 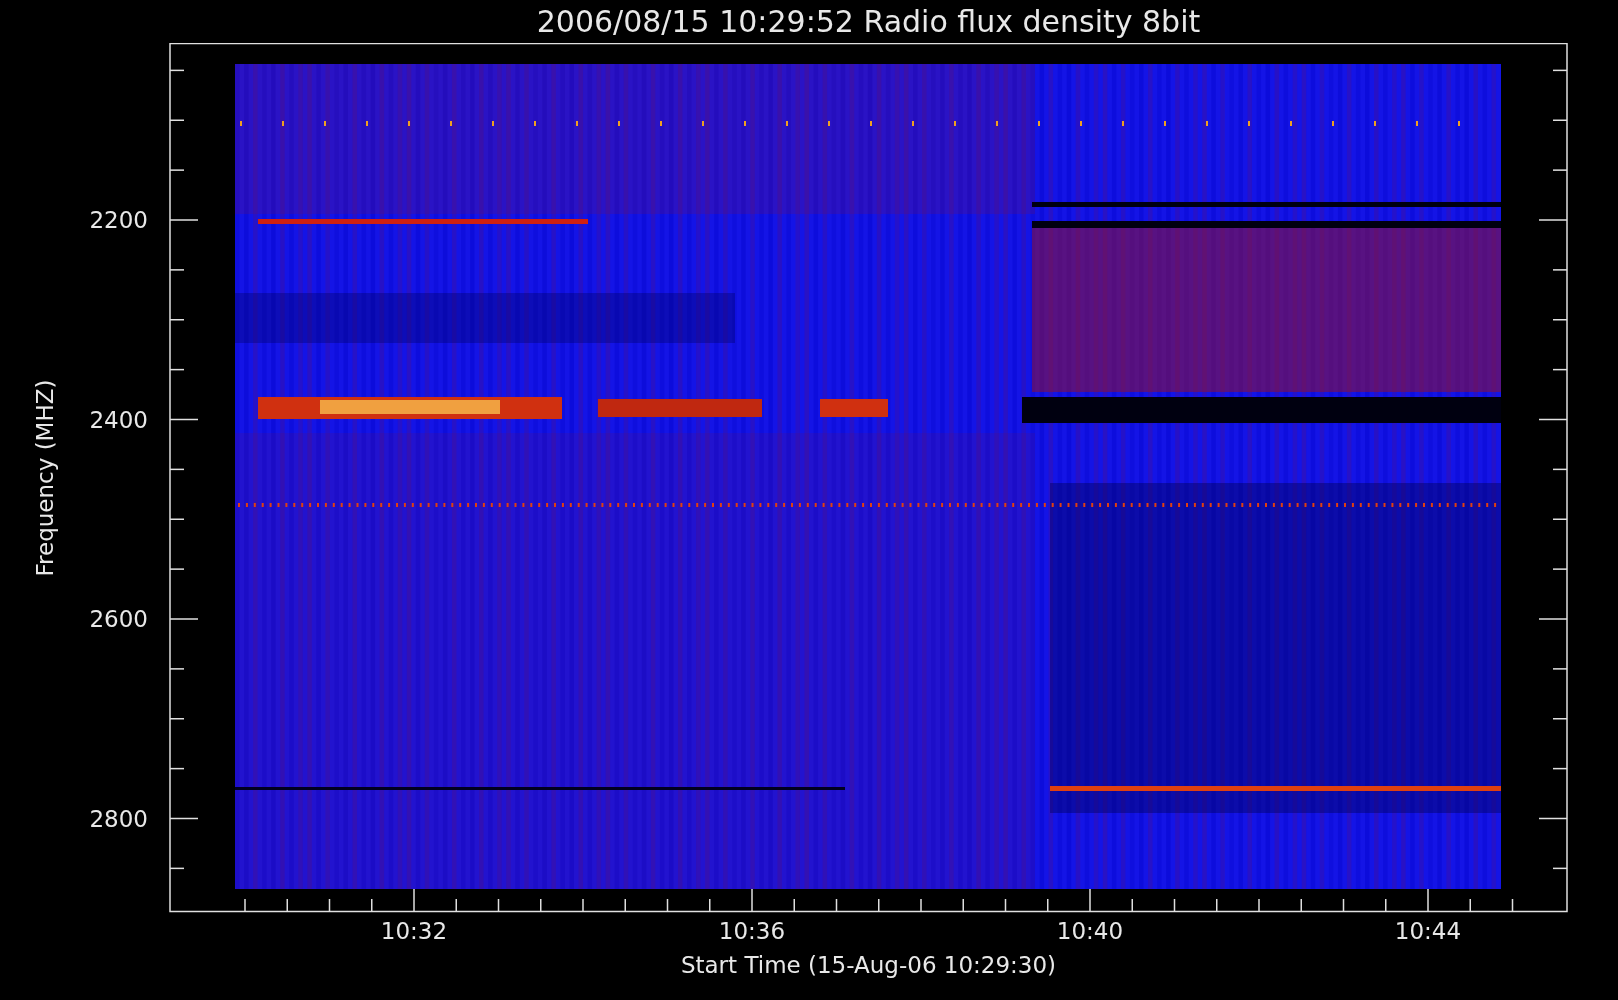 I want to click on x-tick-label: 10:44, so click(x=1428, y=931).